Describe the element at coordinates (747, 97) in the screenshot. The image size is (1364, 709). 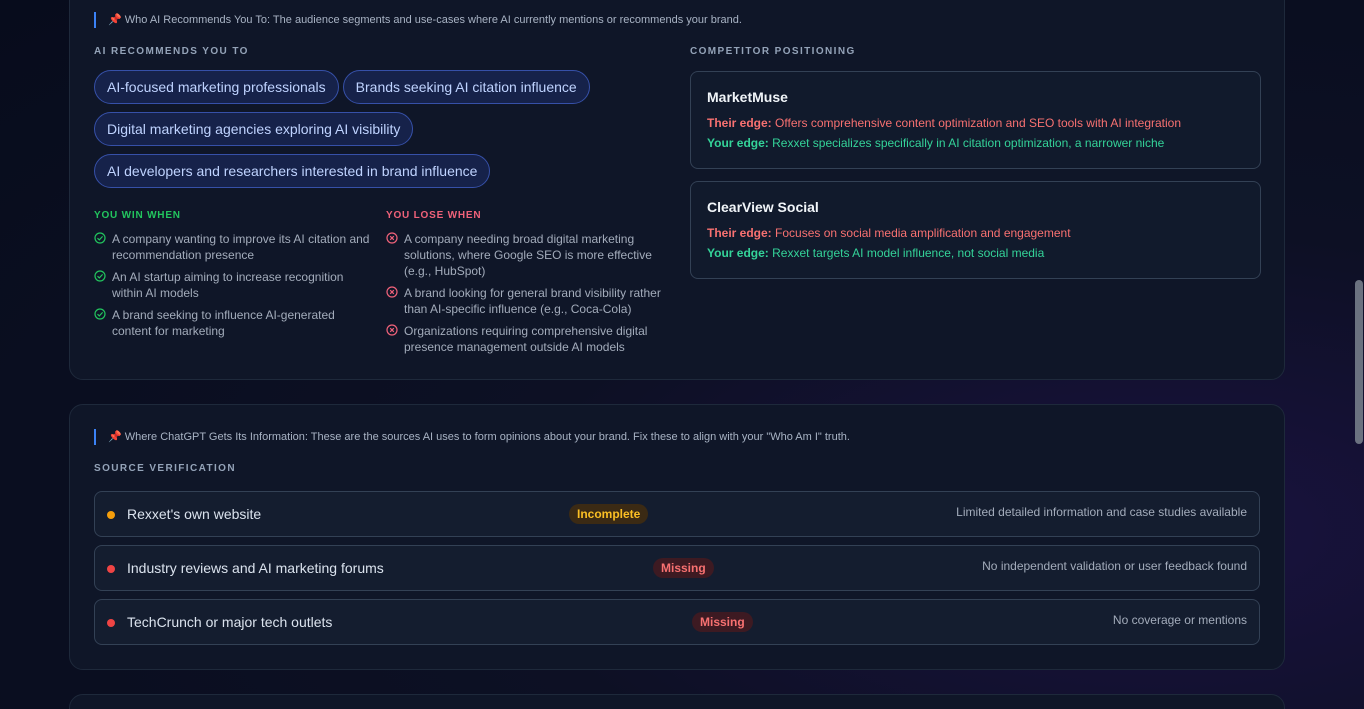
I see `competitor-name: MarketMuse` at that location.